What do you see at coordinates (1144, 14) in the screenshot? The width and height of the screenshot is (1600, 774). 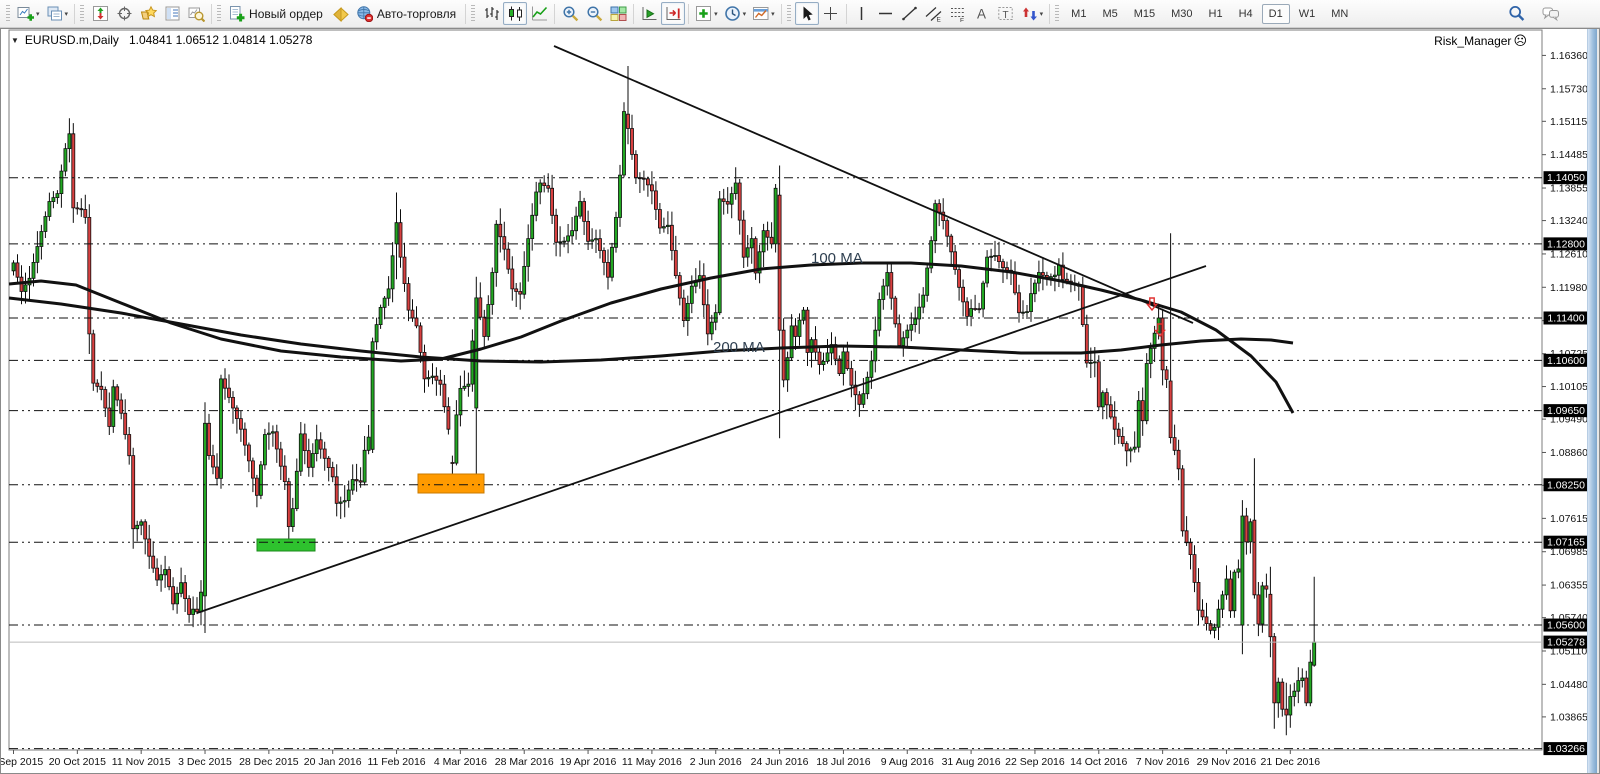 I see `timeframe-m15: M15` at bounding box center [1144, 14].